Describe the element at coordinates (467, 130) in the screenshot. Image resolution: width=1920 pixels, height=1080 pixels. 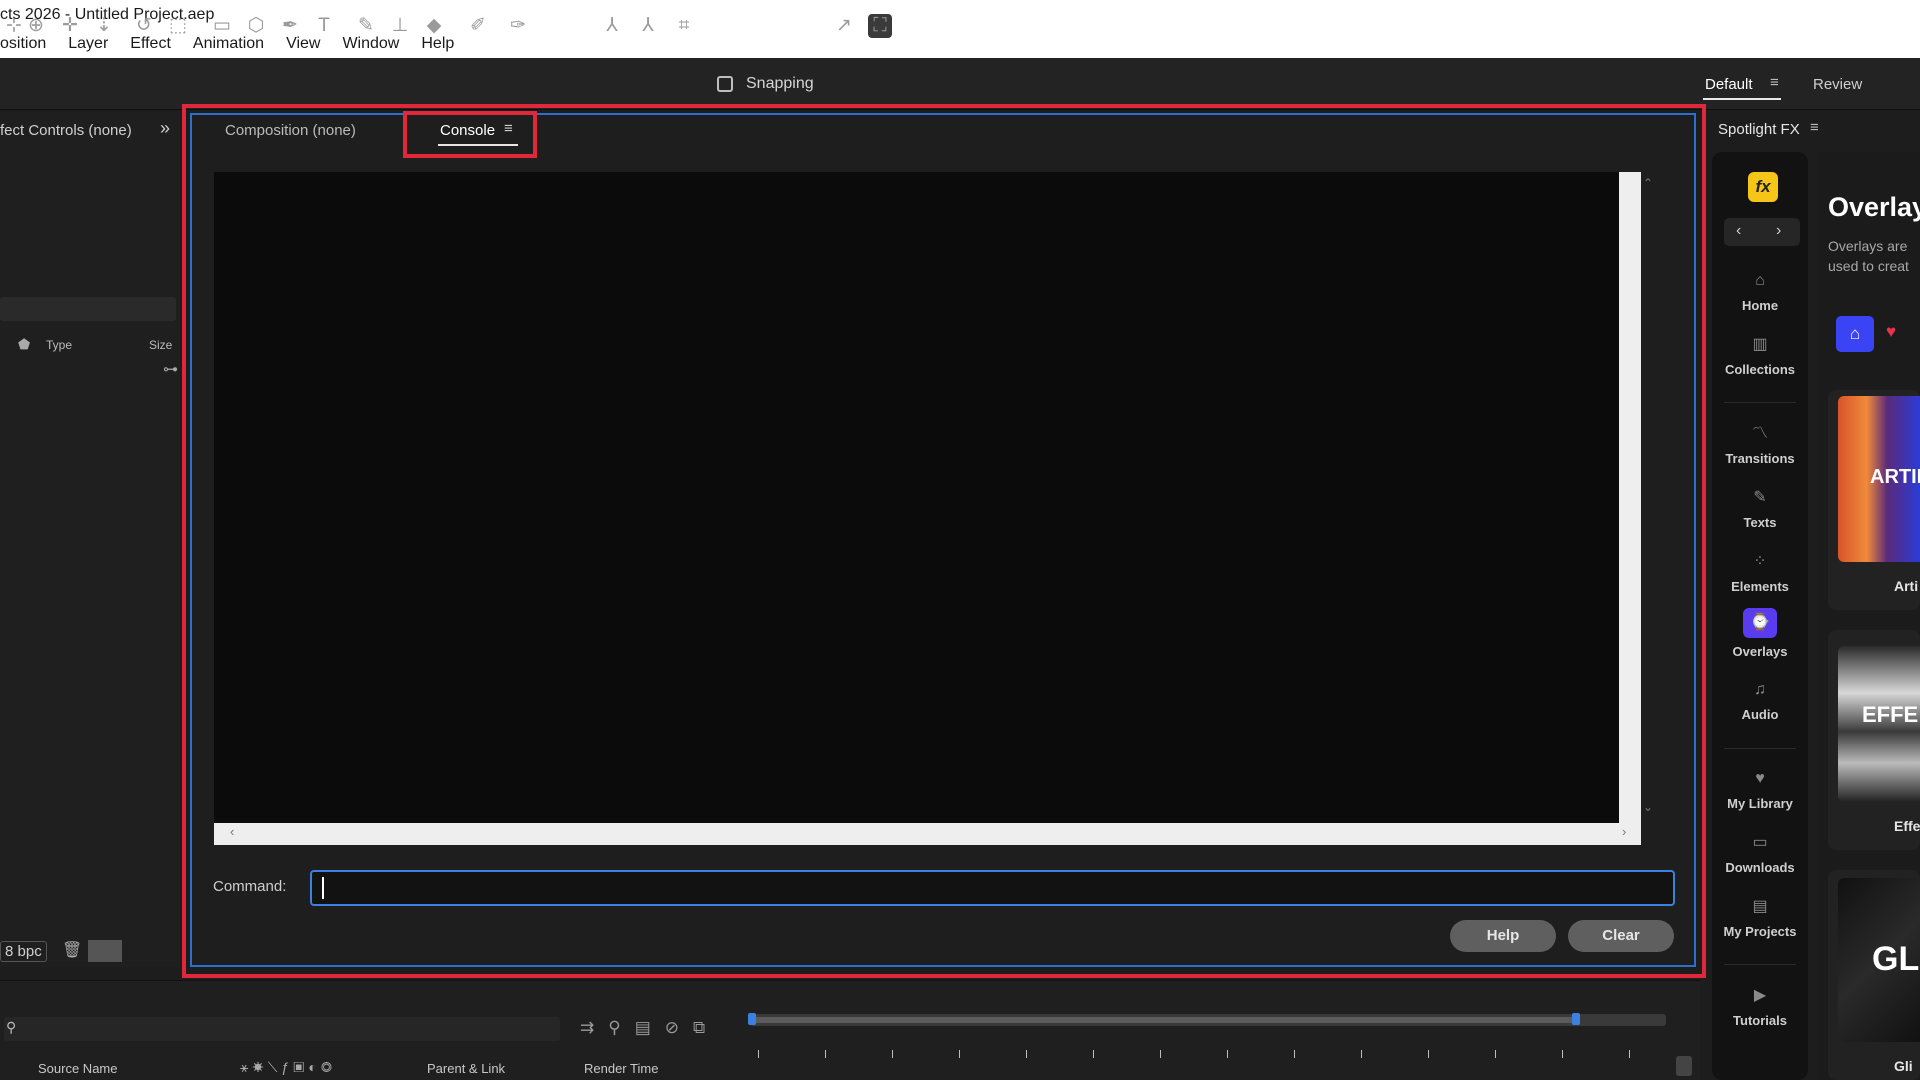
I see `tab-console: Console` at that location.